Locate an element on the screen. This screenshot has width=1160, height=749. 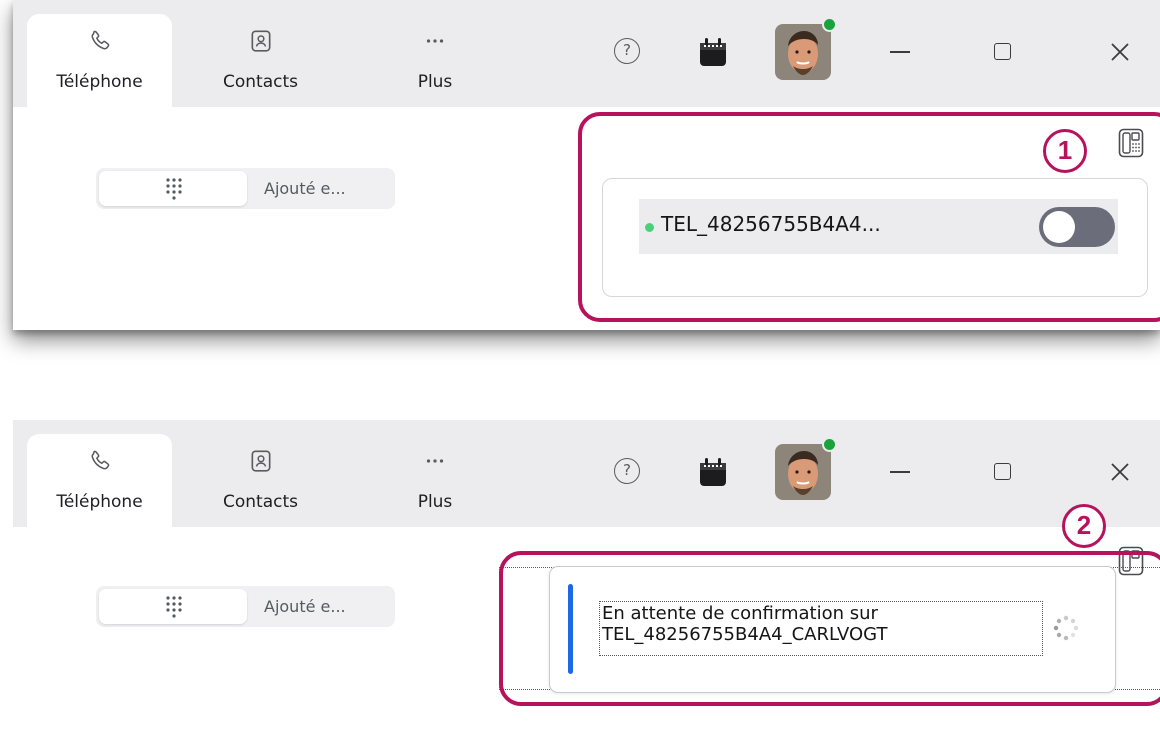
callout-badge-1: 1 is located at coordinates (1065, 151).